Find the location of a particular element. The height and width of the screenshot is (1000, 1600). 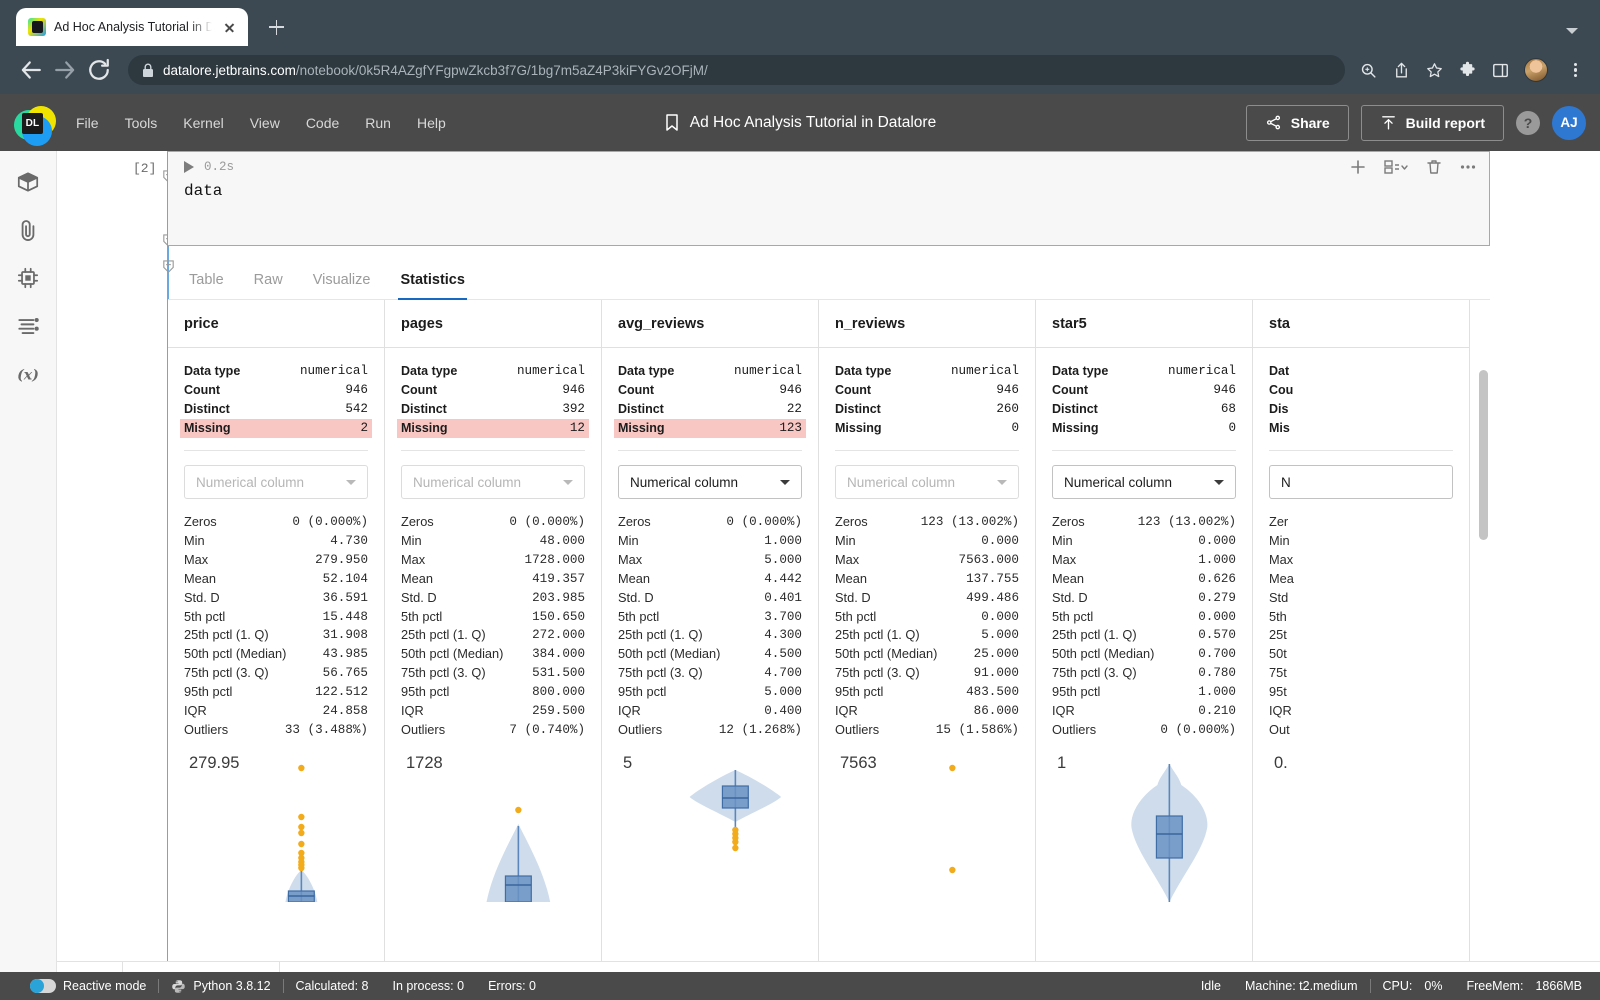

reload-icon is located at coordinates (99, 70).